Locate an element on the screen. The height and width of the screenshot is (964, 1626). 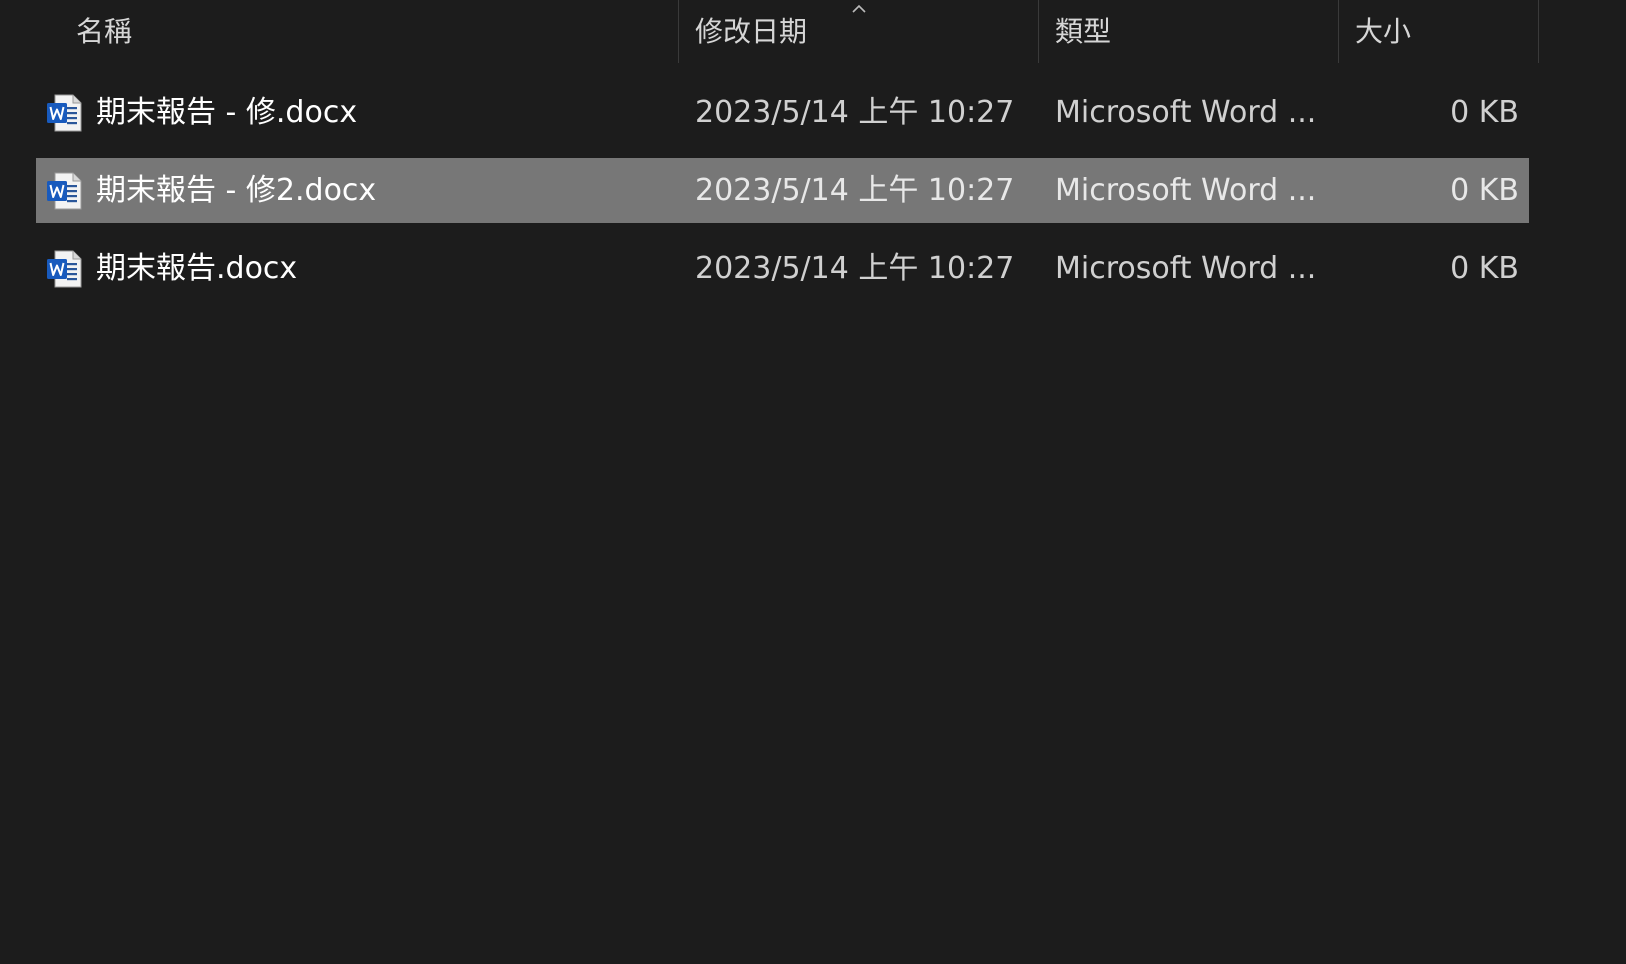
column-header-size: 大小 is located at coordinates (1383, 31).